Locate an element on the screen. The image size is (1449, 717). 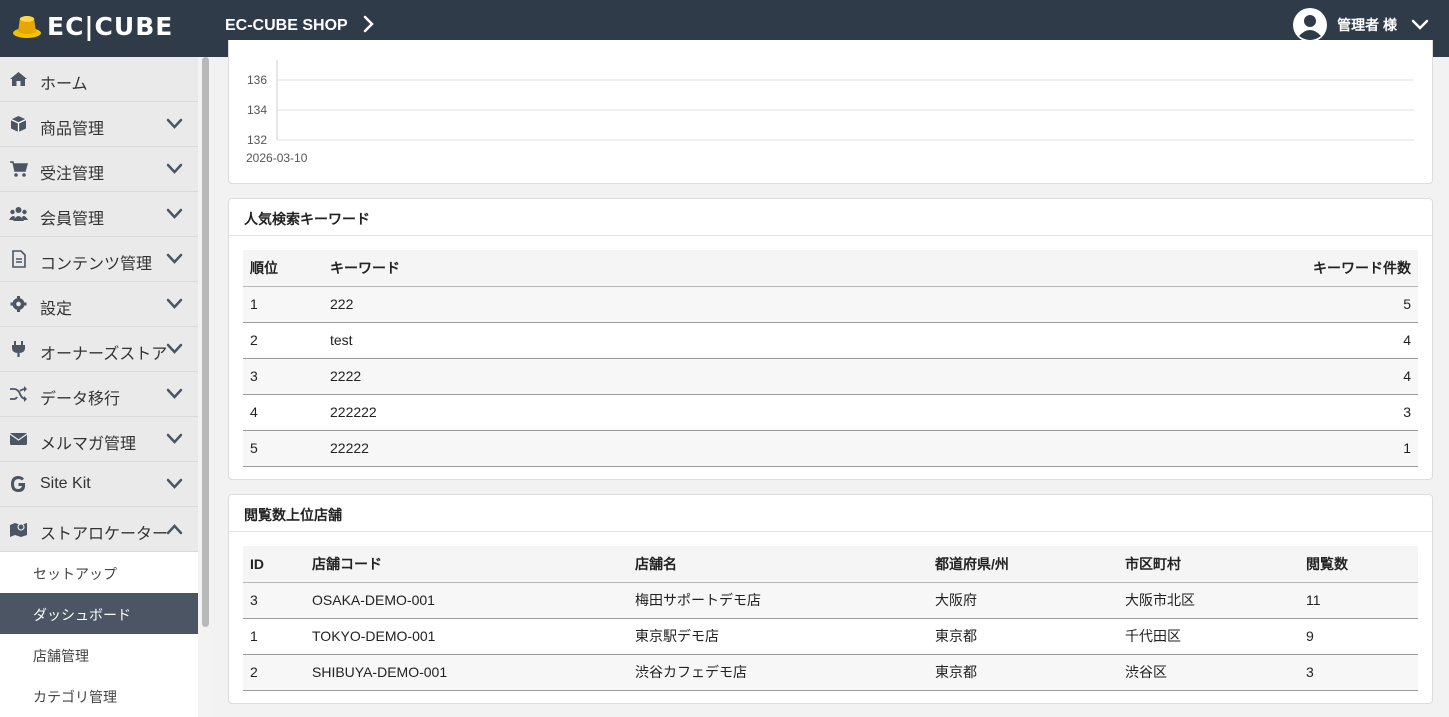
table-row: 2 test 4 is located at coordinates (830, 340).